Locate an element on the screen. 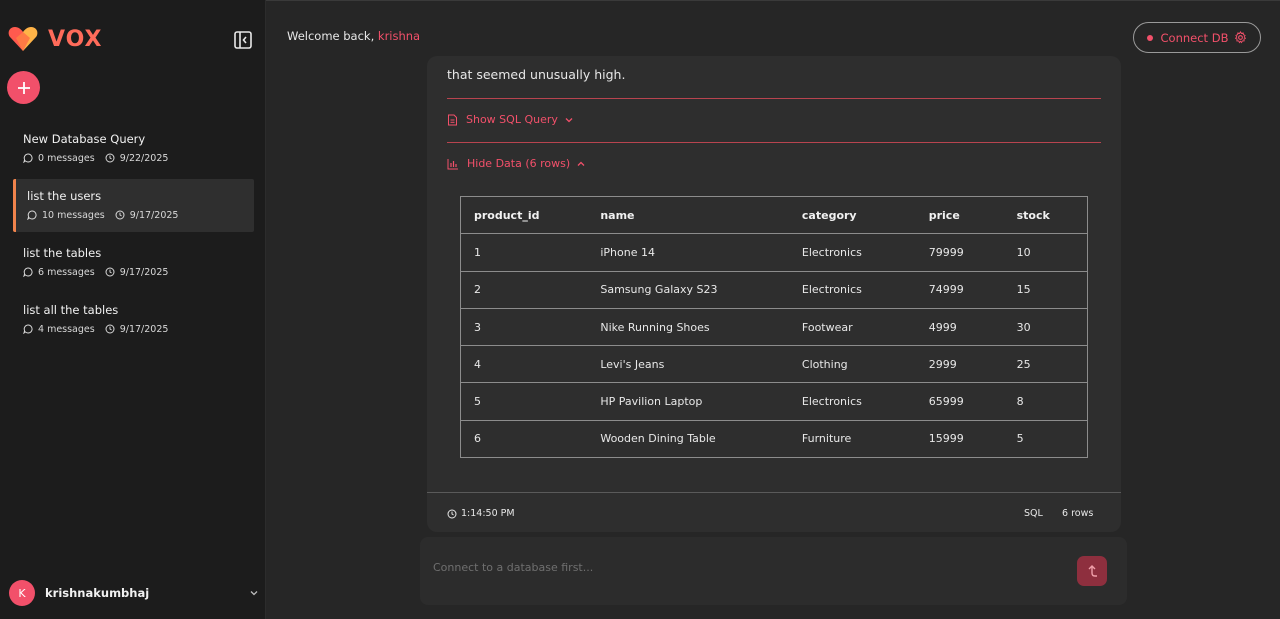  heart-logo-icon is located at coordinates (23, 39).